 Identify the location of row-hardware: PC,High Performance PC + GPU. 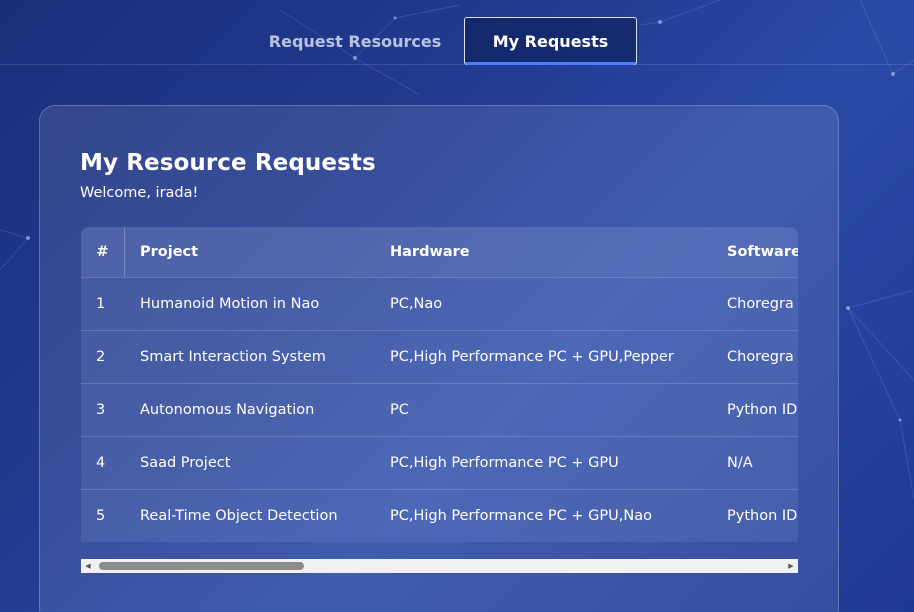
(504, 463).